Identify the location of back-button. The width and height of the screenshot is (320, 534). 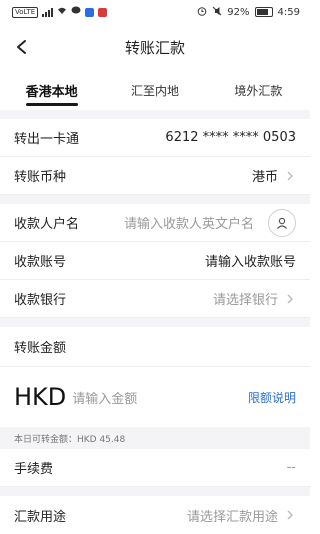
(22, 47).